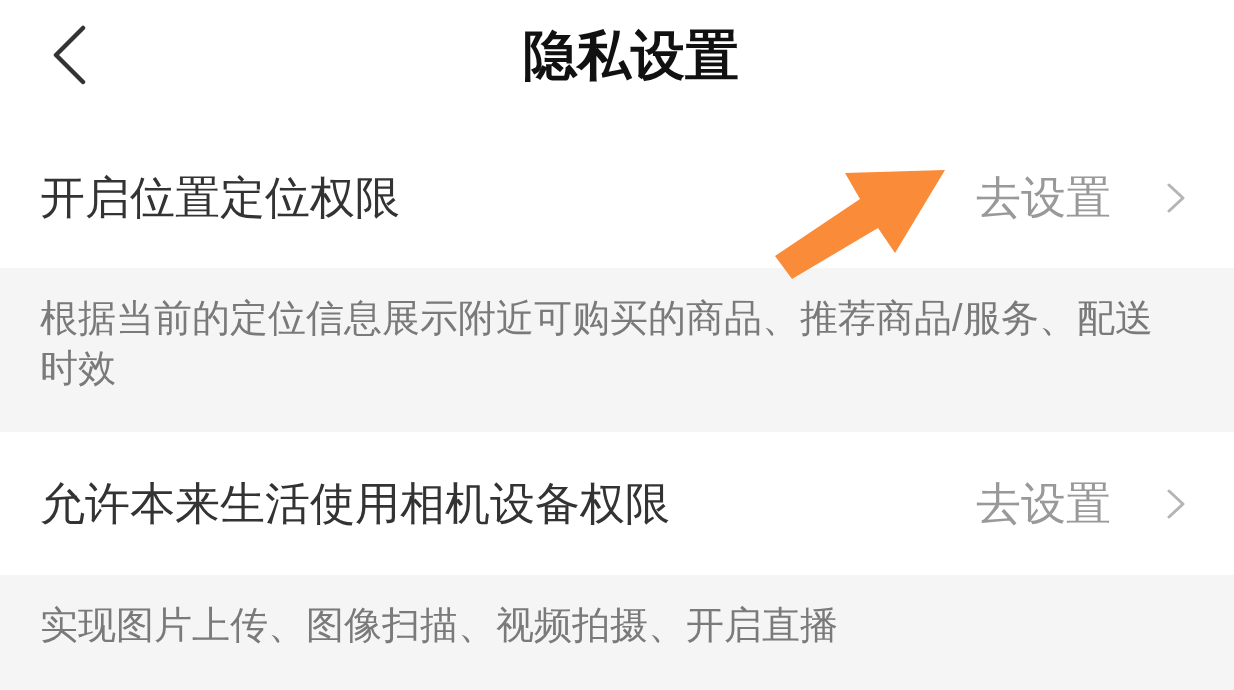 Image resolution: width=1234 pixels, height=690 pixels. Describe the element at coordinates (355, 503) in the screenshot. I see `row-title: 允许本来生活使用相机设备权限` at that location.